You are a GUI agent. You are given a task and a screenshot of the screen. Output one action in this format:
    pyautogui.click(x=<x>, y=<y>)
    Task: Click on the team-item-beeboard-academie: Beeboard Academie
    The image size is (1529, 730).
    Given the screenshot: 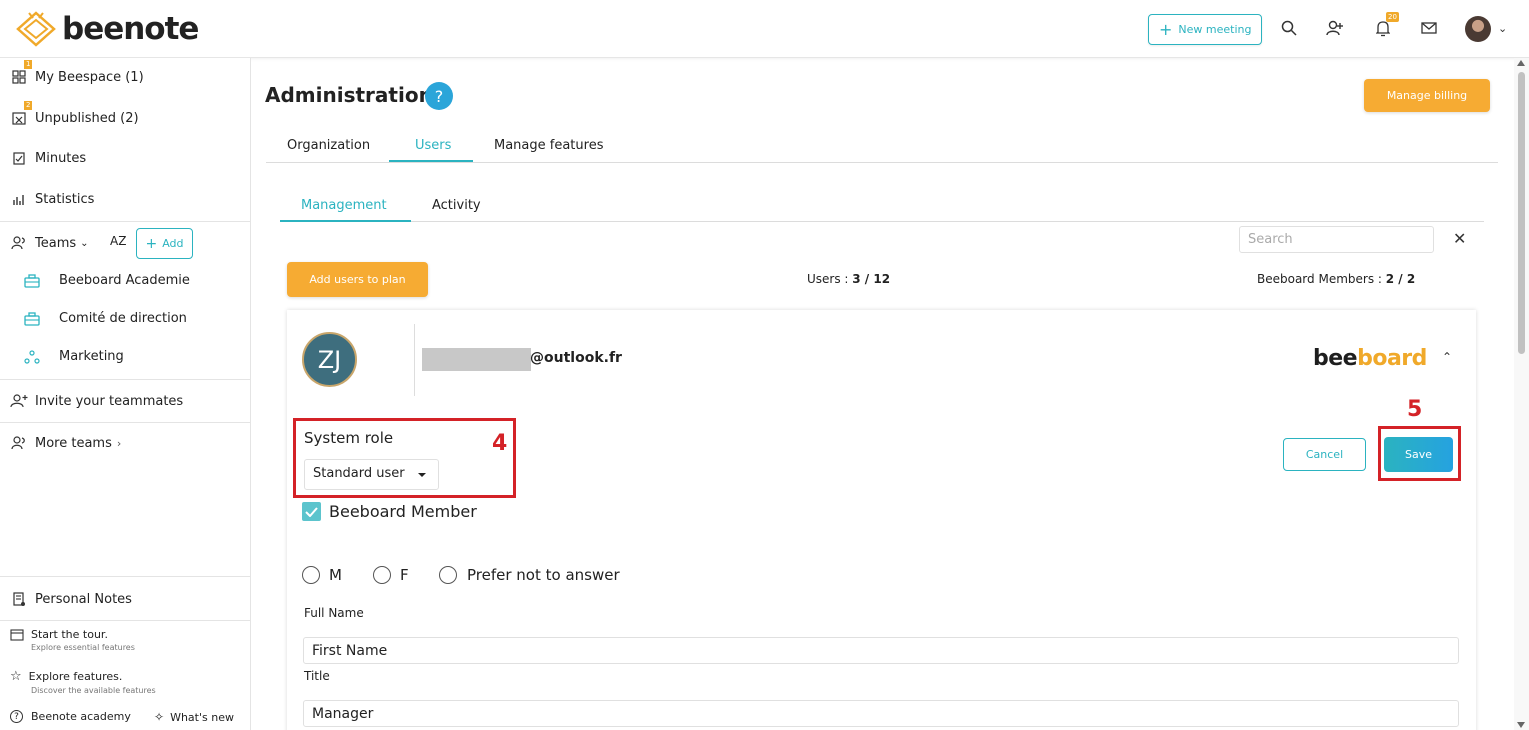 What is the action you would take?
    pyautogui.click(x=107, y=280)
    